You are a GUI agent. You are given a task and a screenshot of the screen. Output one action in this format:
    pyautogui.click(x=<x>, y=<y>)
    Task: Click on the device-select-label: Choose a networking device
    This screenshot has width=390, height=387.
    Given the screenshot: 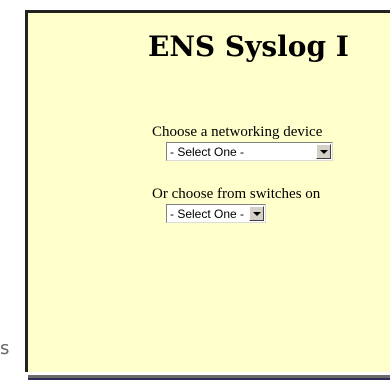 What is the action you would take?
    pyautogui.click(x=237, y=132)
    